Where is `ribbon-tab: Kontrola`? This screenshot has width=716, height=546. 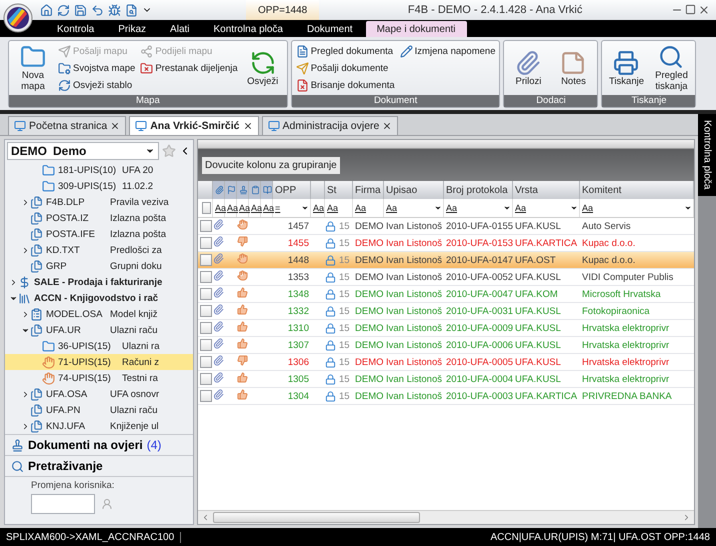 ribbon-tab: Kontrola is located at coordinates (76, 29).